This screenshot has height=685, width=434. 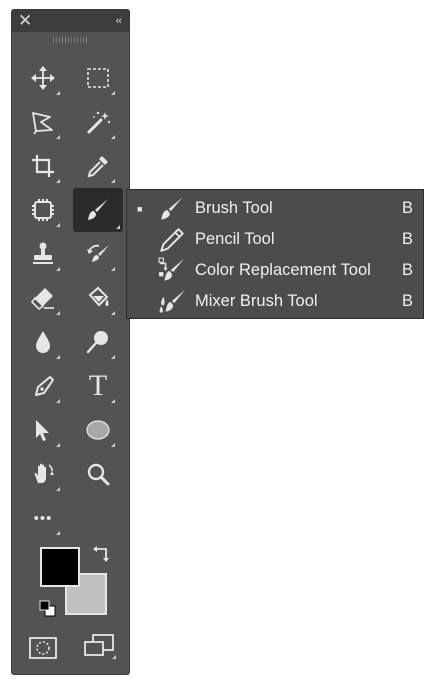 I want to click on more-icon: •••, so click(x=43, y=518).